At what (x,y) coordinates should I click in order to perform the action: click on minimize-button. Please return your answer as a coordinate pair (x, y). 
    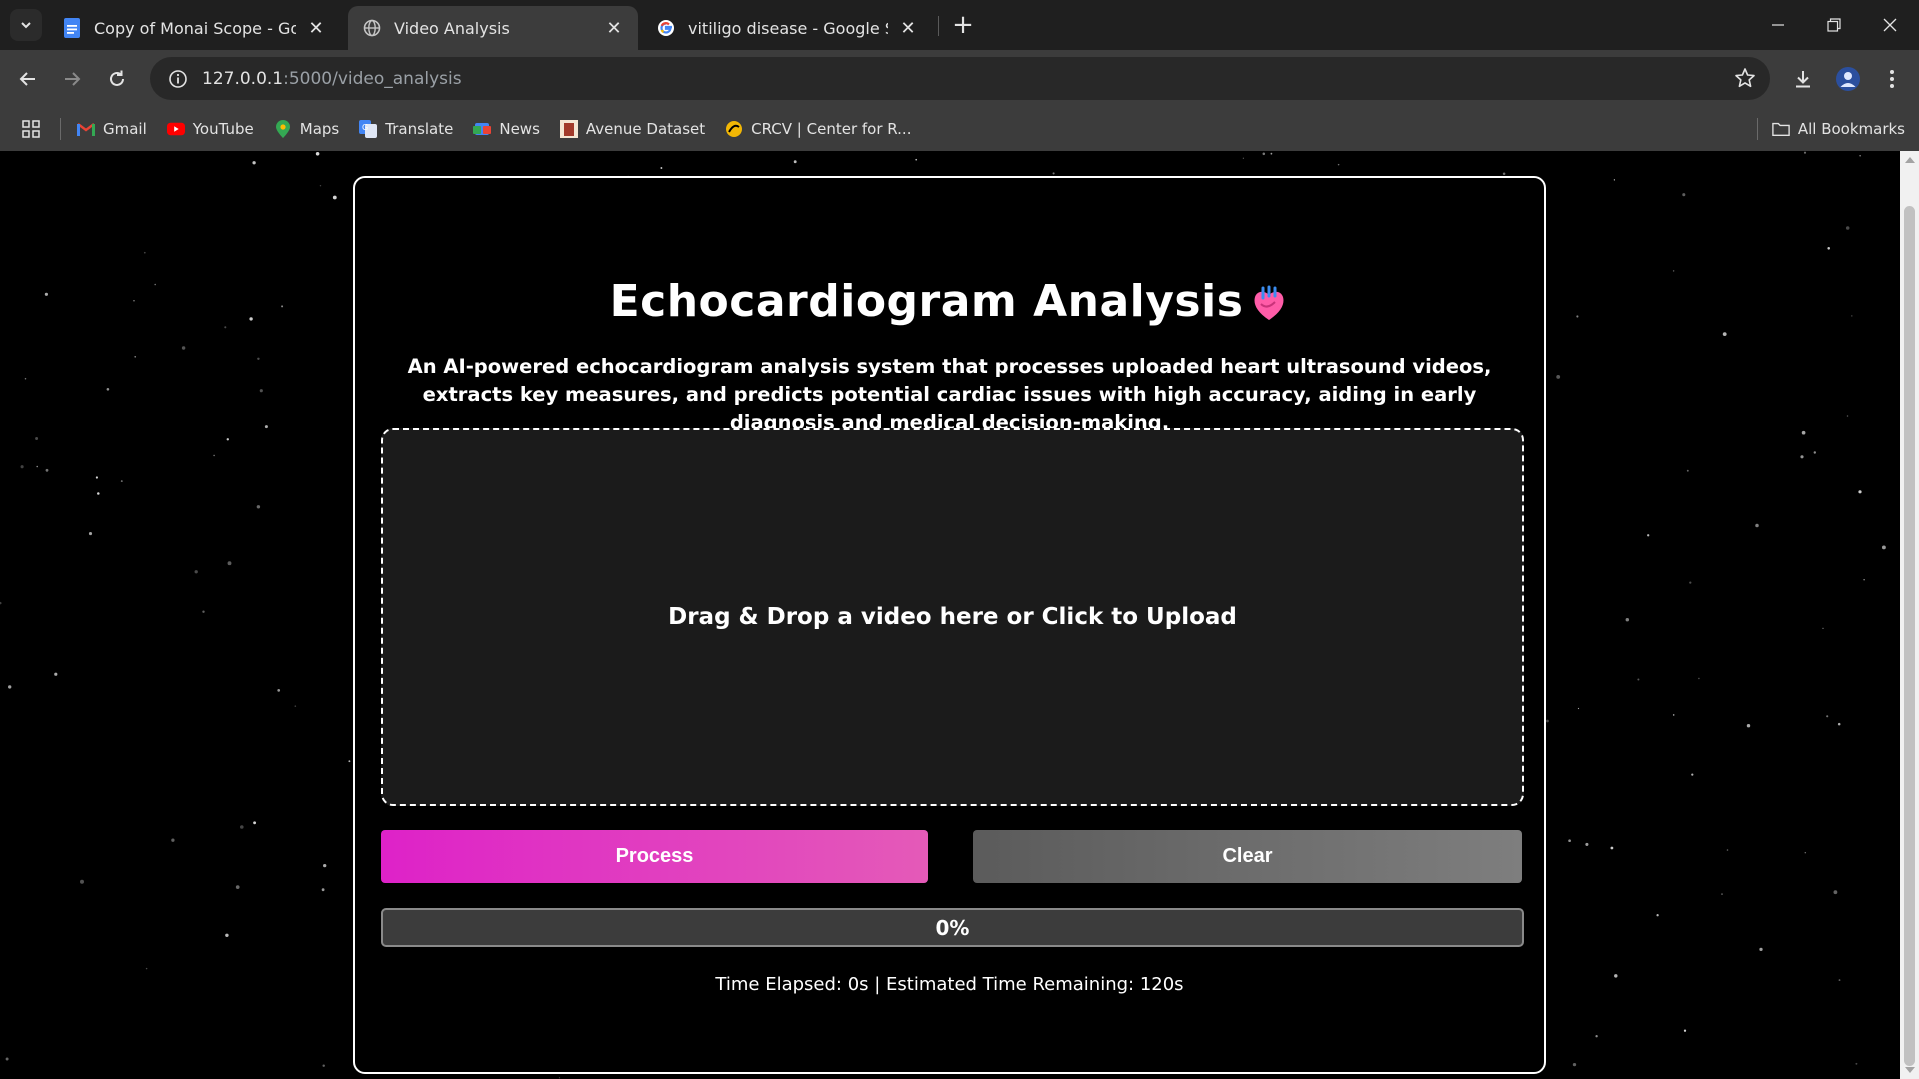
    Looking at the image, I should click on (1778, 25).